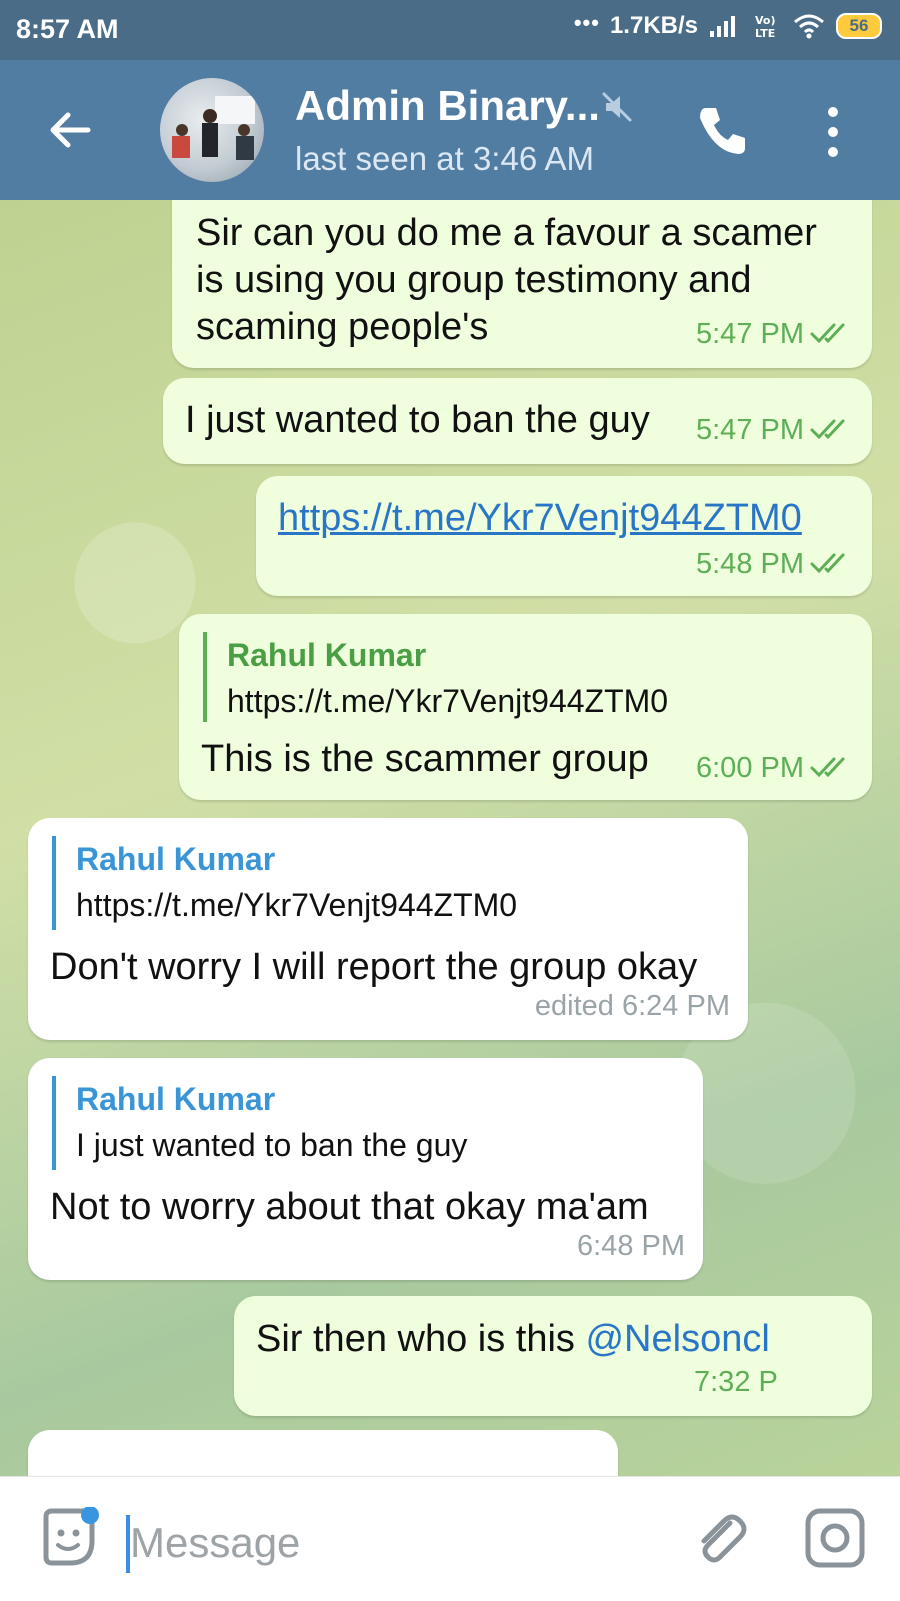 The image size is (900, 1601). I want to click on time-label: 6:00 PM, so click(750, 768).